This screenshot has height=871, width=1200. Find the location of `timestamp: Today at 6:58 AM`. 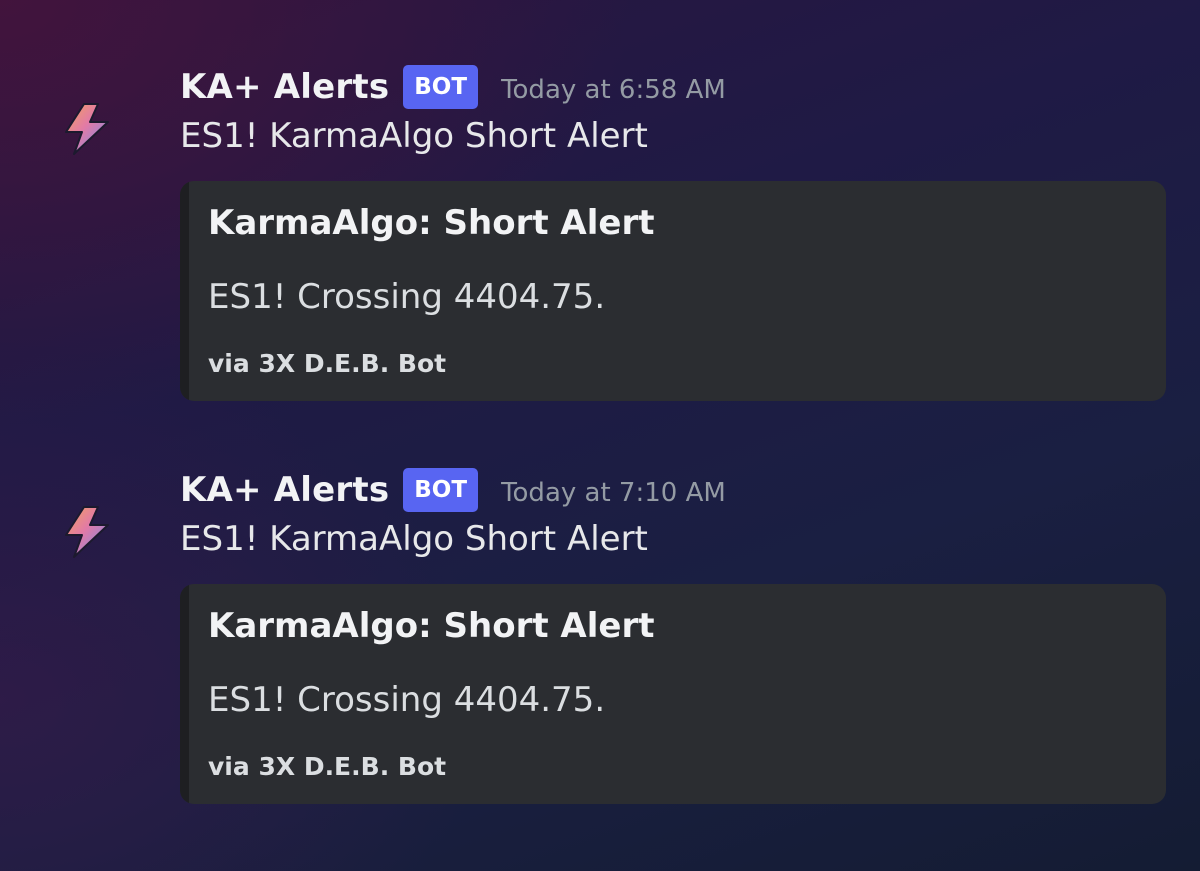

timestamp: Today at 6:58 AM is located at coordinates (613, 90).